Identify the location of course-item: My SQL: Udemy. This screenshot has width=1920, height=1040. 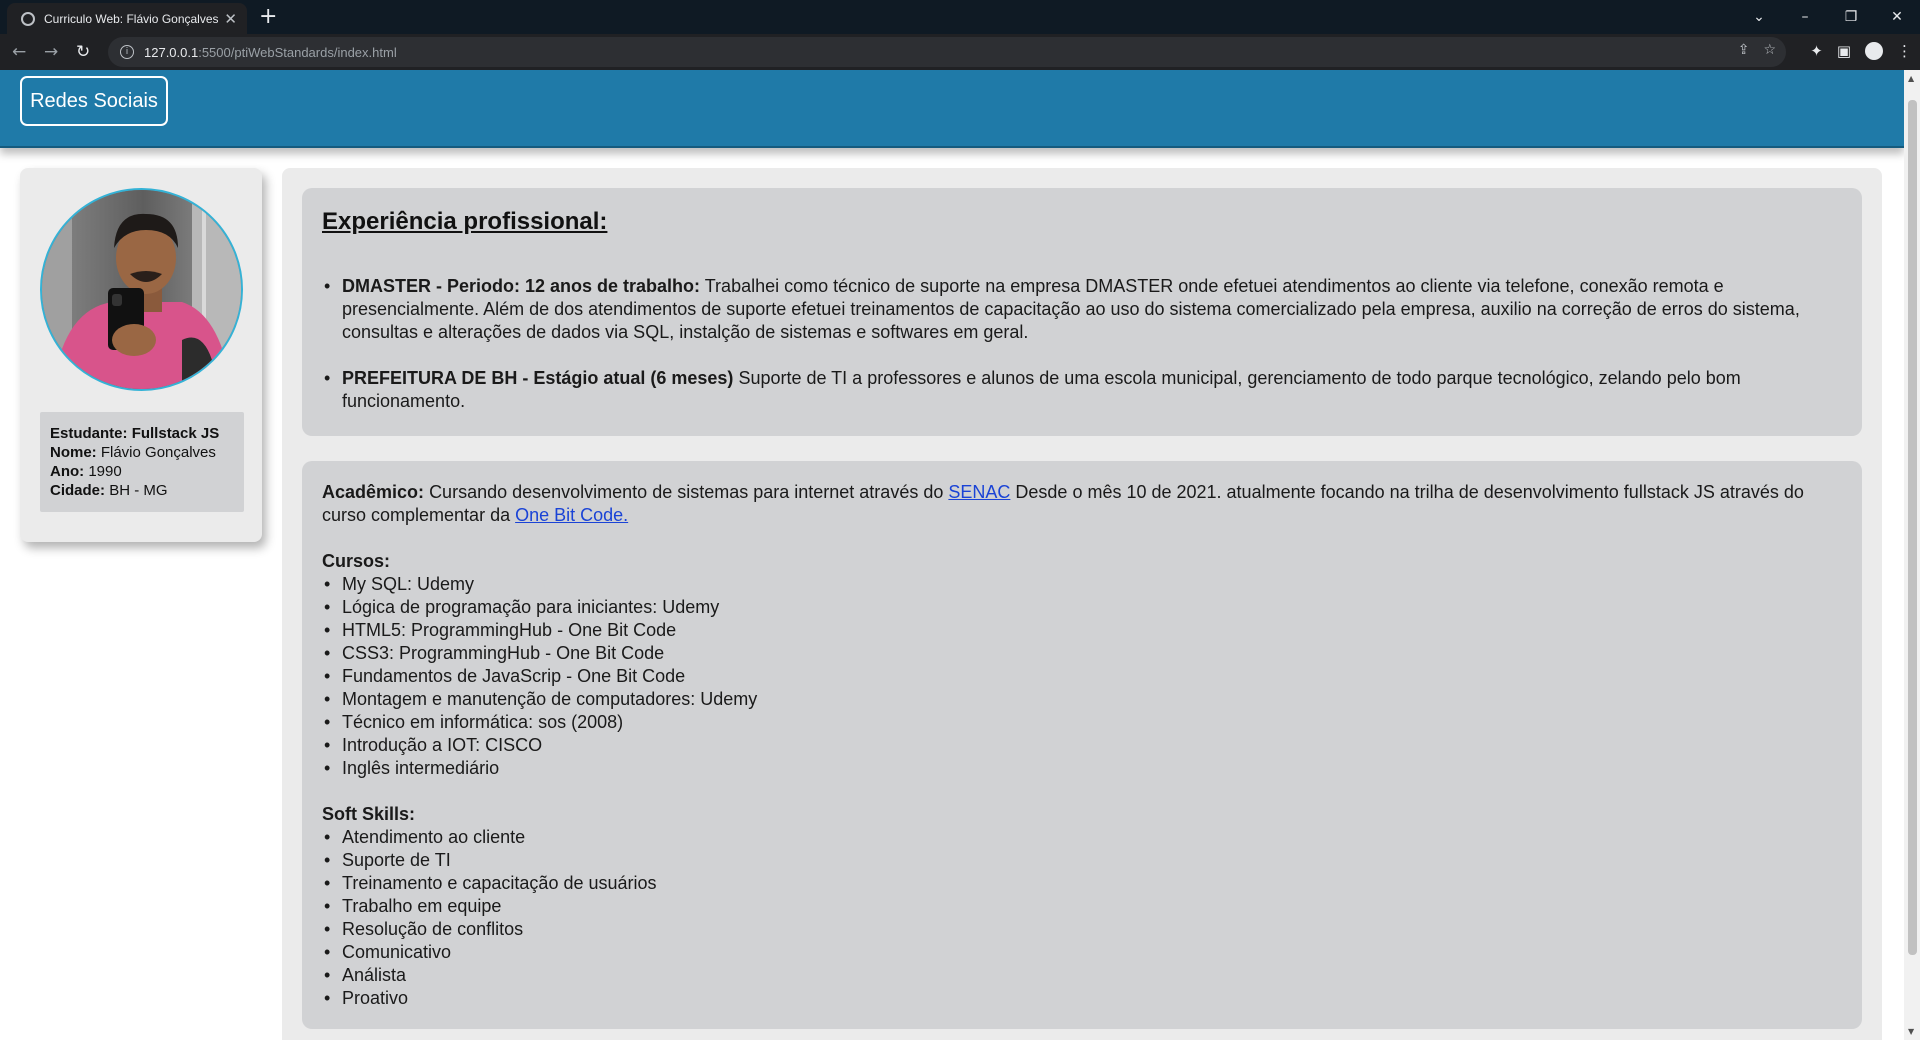
(1082, 584).